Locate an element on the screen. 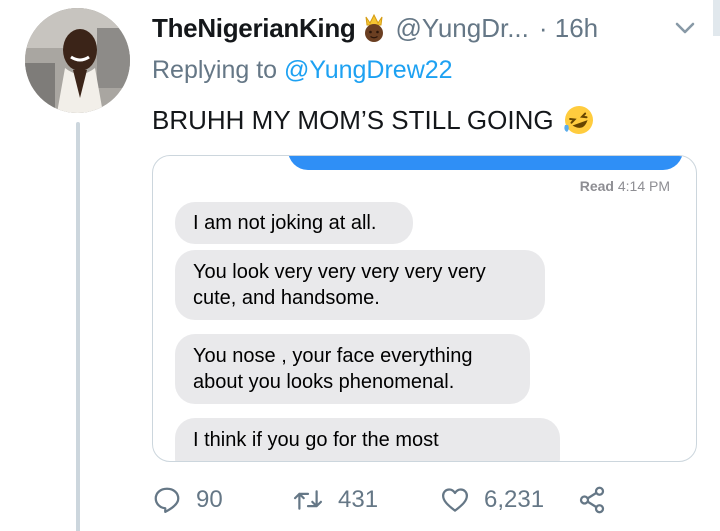 The image size is (720, 531). received-message-bubble: I am not joking at all. is located at coordinates (294, 223).